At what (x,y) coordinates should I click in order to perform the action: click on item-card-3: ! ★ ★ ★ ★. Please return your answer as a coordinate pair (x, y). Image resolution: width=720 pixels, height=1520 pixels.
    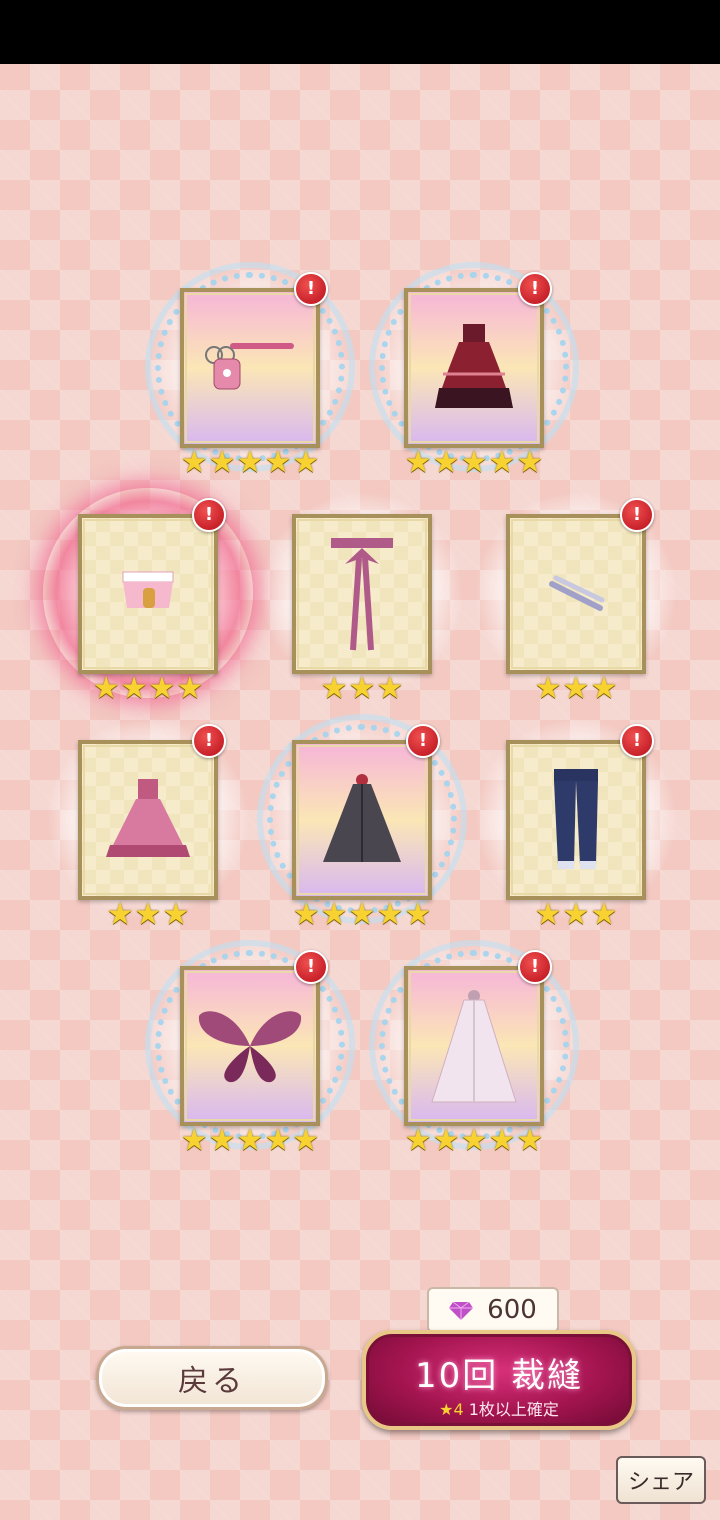
    Looking at the image, I should click on (148, 596).